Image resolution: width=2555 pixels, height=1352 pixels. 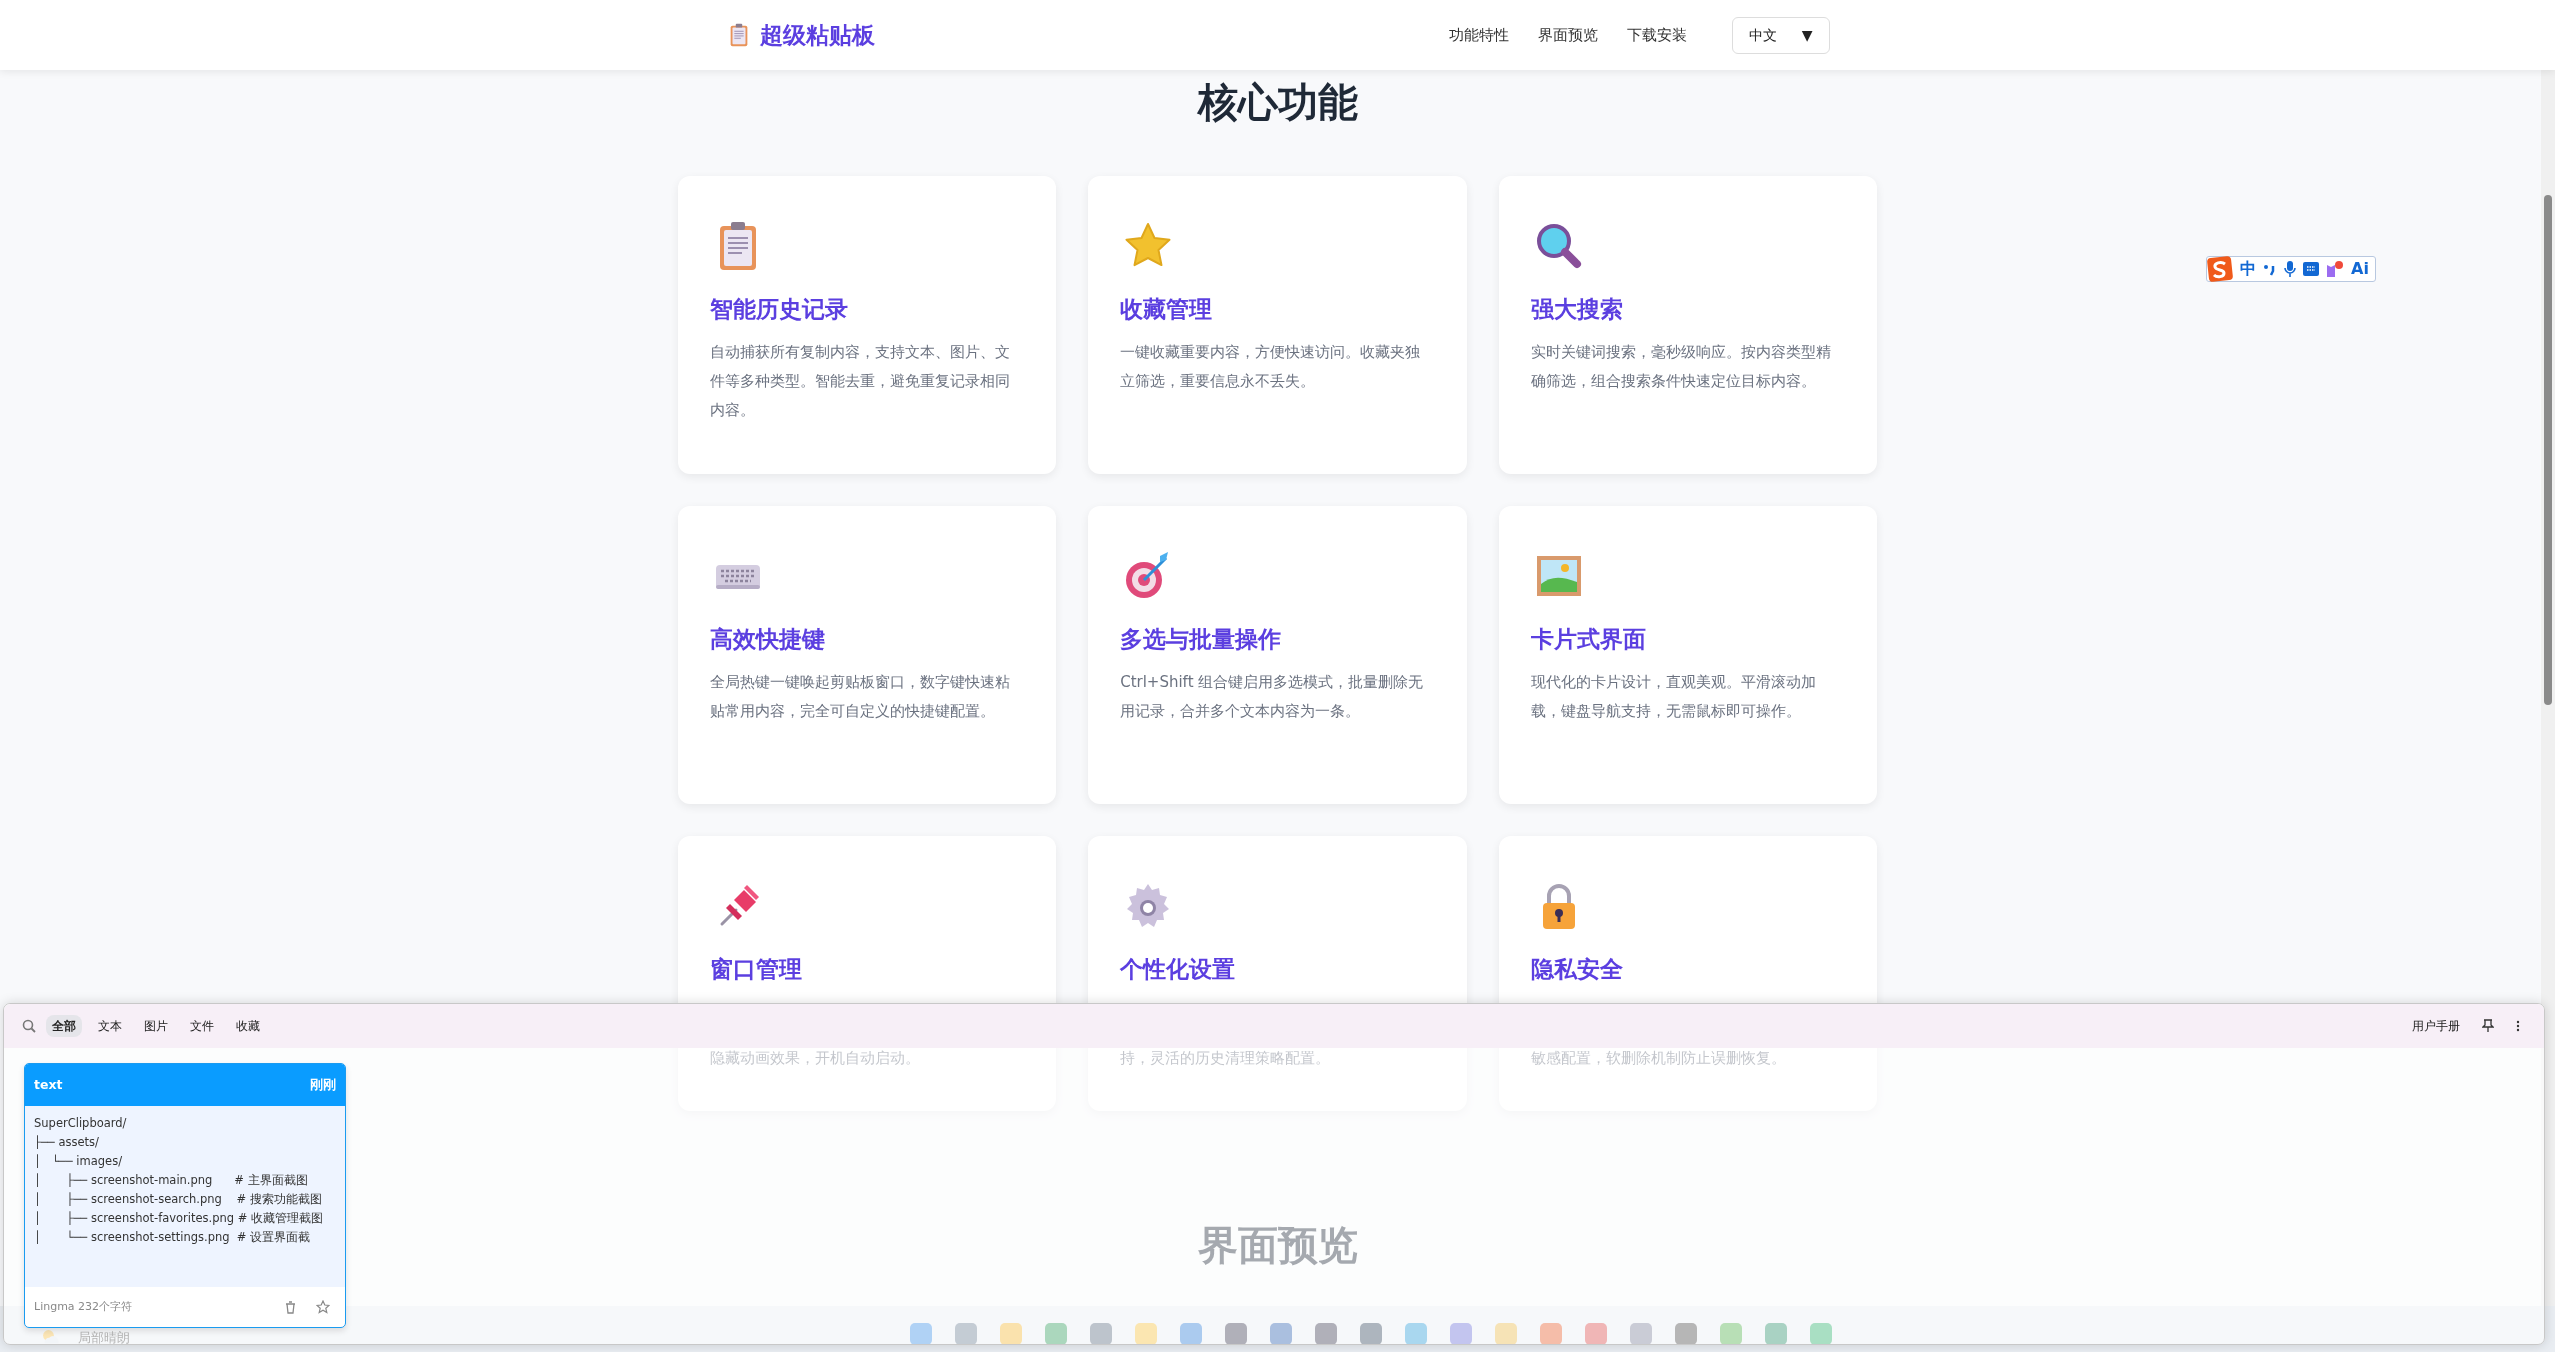 What do you see at coordinates (2488, 1026) in the screenshot?
I see `pin-icon` at bounding box center [2488, 1026].